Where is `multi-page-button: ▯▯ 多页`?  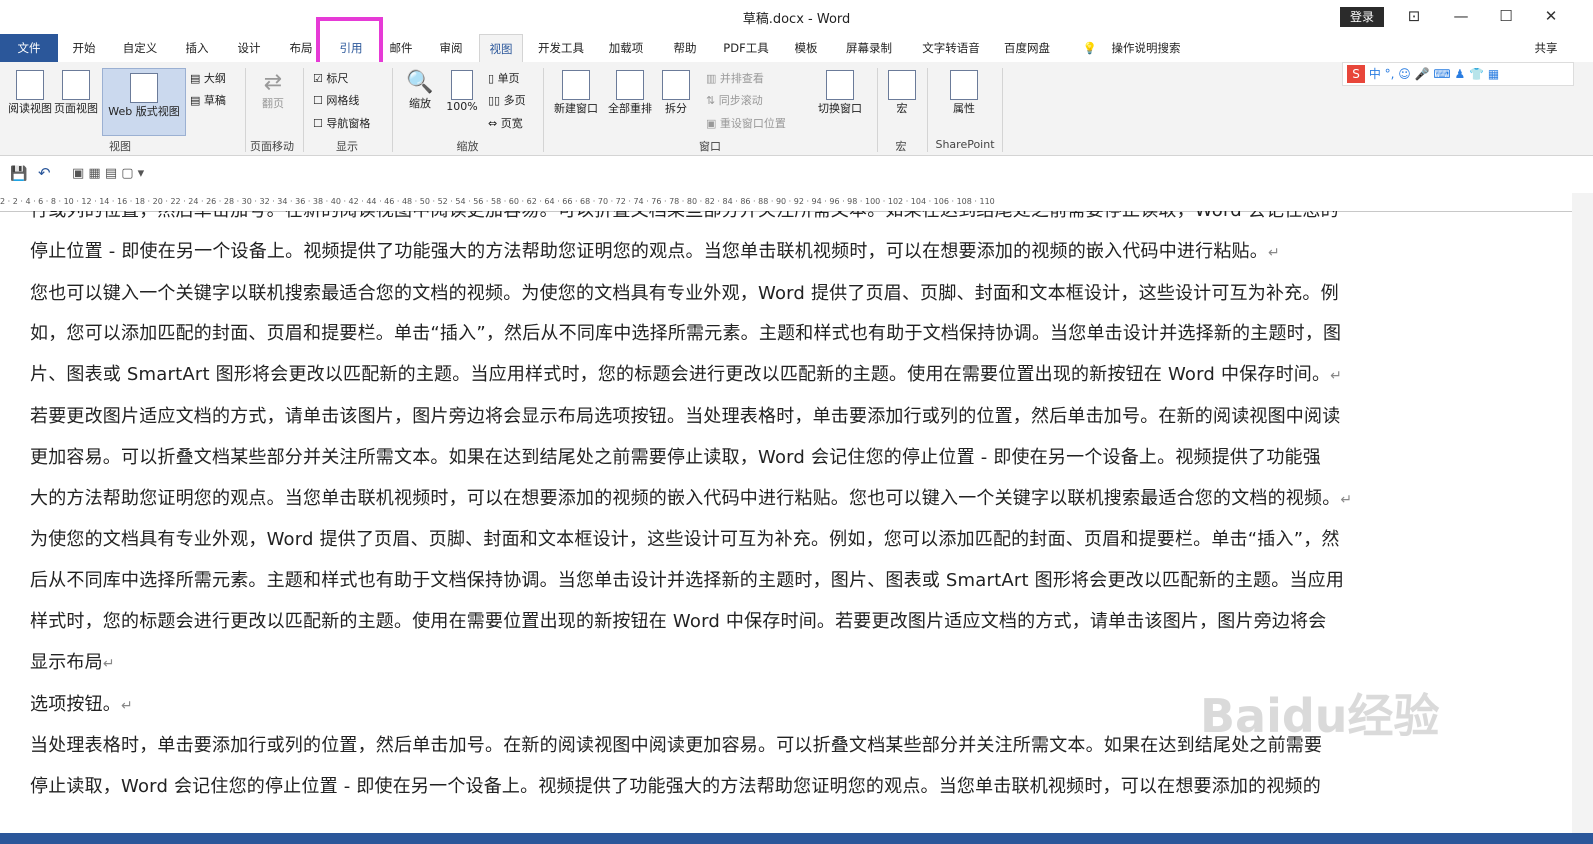
multi-page-button: ▯▯ 多页 is located at coordinates (507, 100).